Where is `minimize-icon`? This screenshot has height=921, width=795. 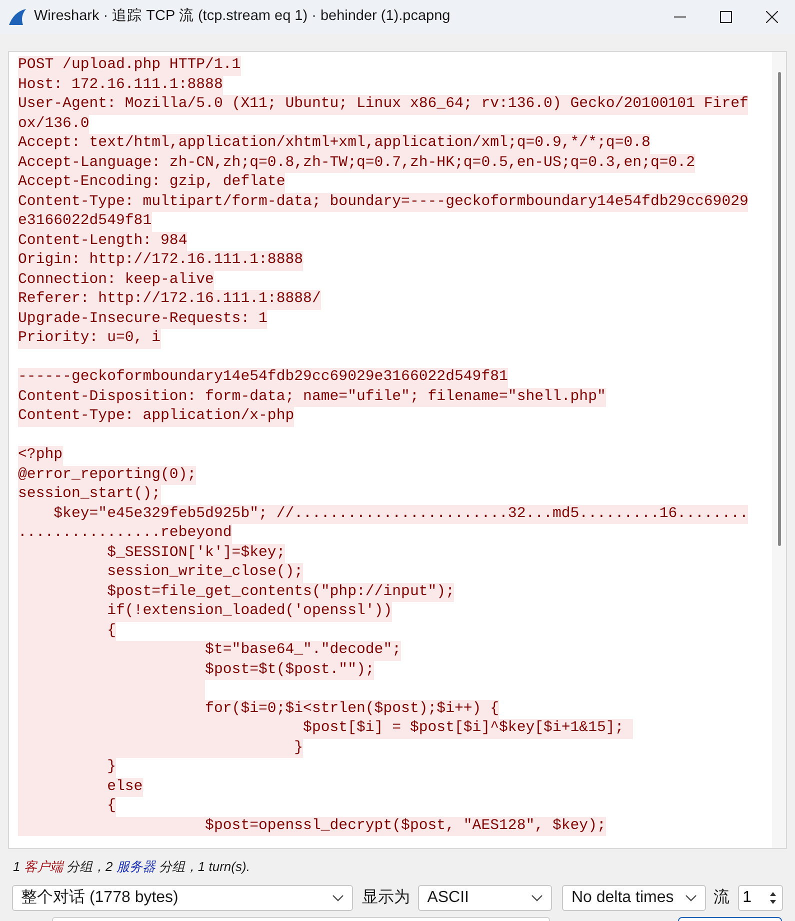 minimize-icon is located at coordinates (680, 17).